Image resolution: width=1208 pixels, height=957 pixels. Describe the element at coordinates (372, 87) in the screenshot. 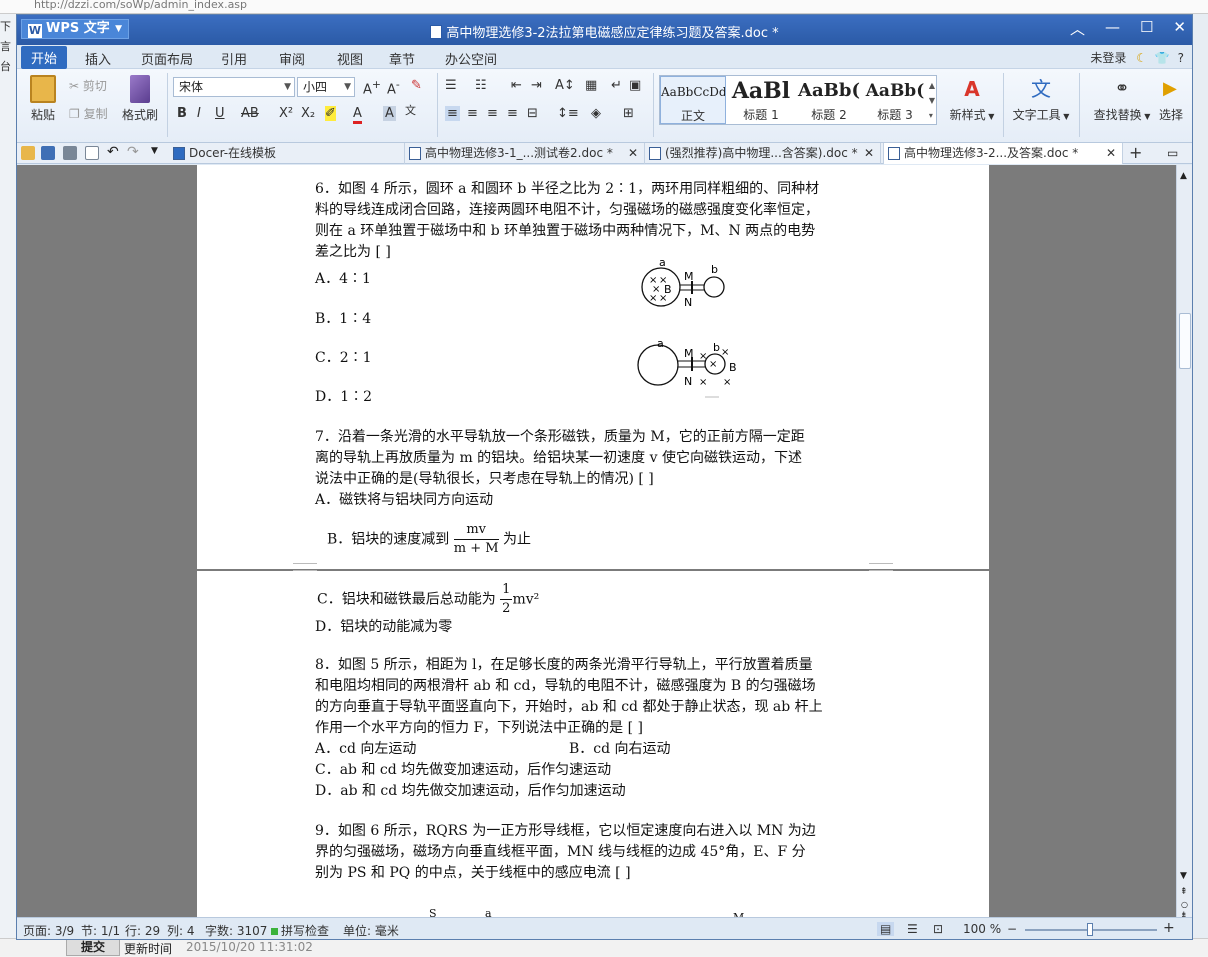

I see `grow-font-icon: A+` at that location.